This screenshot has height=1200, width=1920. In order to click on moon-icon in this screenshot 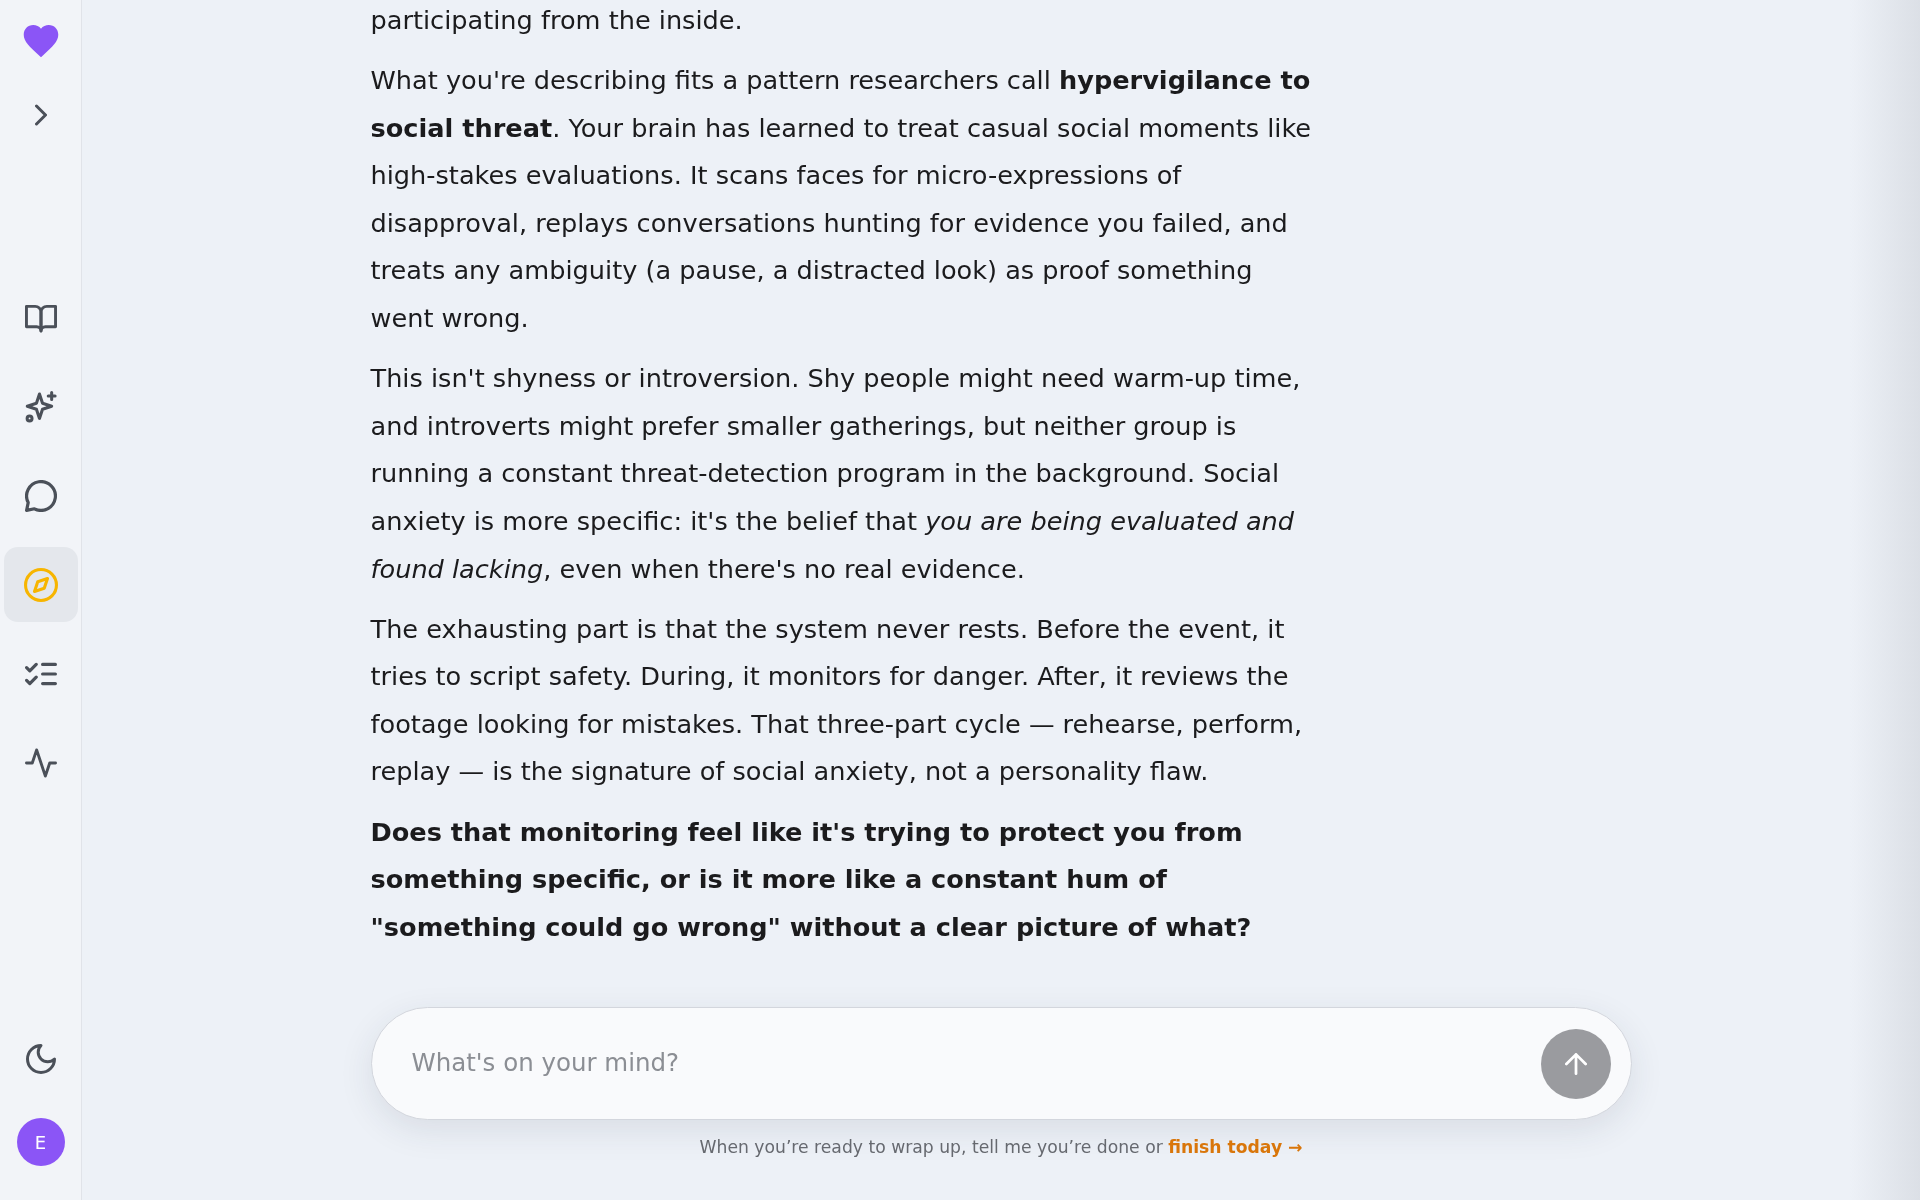, I will do `click(40, 1059)`.